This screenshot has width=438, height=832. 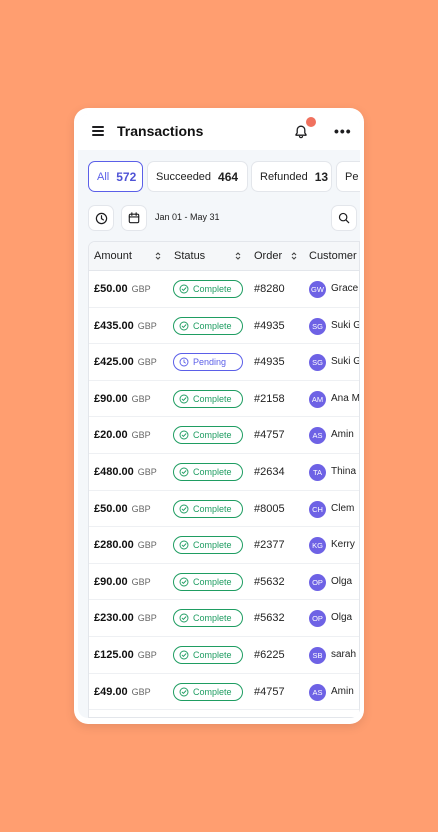 I want to click on table-row: £230.00 GBP Complete #5632 OP Olga, so click(x=224, y=618).